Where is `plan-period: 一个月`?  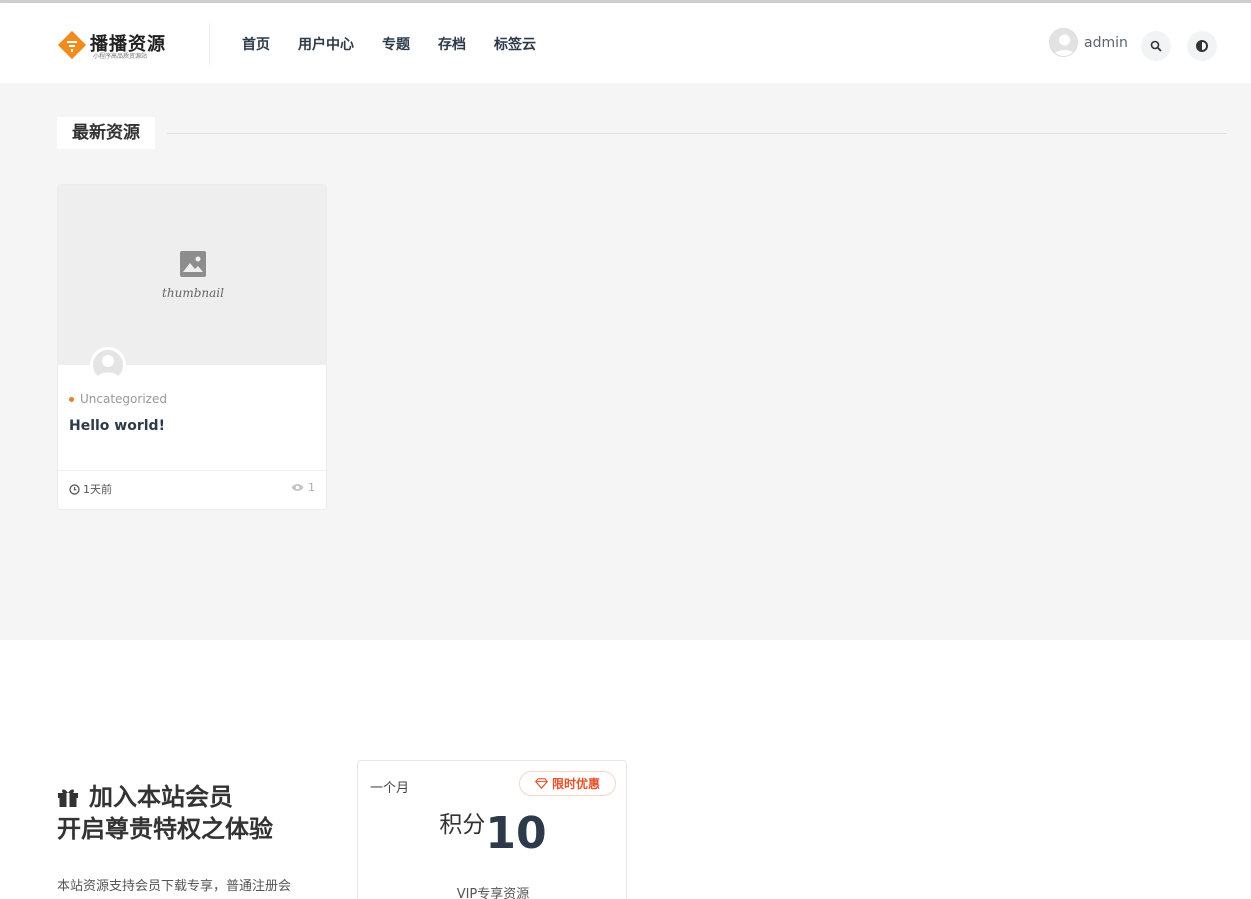
plan-period: 一个月 is located at coordinates (390, 788).